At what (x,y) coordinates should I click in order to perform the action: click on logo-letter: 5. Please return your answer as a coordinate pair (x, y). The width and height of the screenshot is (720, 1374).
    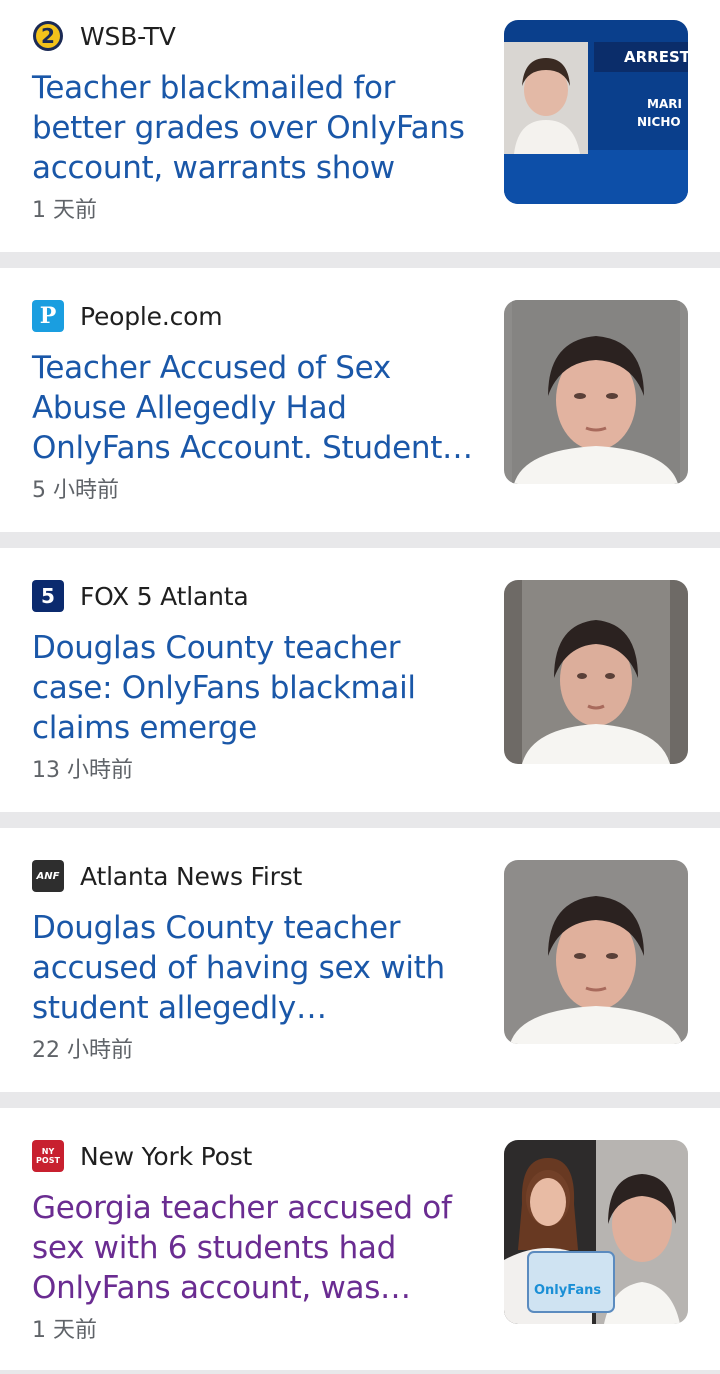
    Looking at the image, I should click on (48, 596).